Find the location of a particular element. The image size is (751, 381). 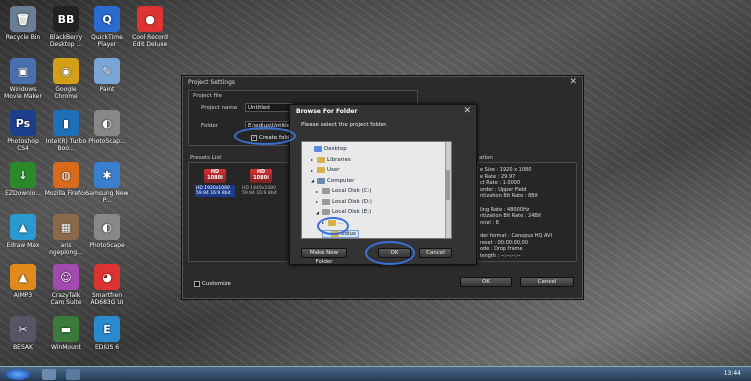

tree-item-label: User is located at coordinates (333, 170).